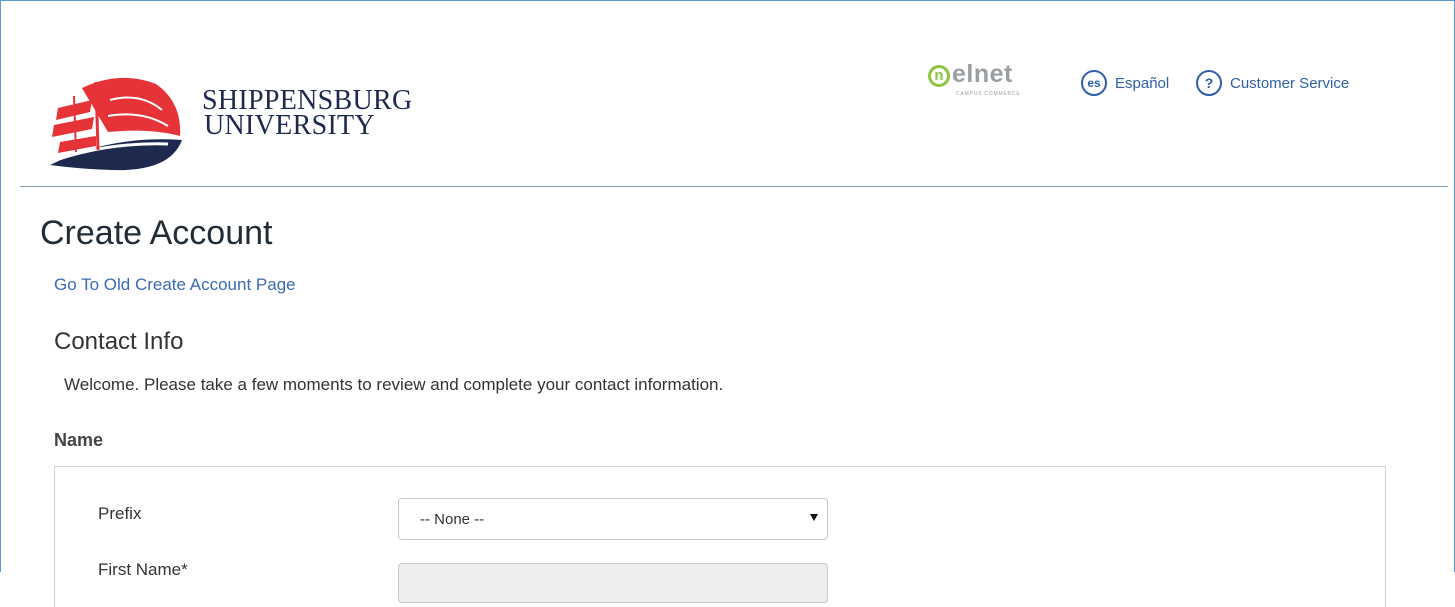 Image resolution: width=1455 pixels, height=607 pixels. I want to click on dropdown-arrow-icon, so click(814, 517).